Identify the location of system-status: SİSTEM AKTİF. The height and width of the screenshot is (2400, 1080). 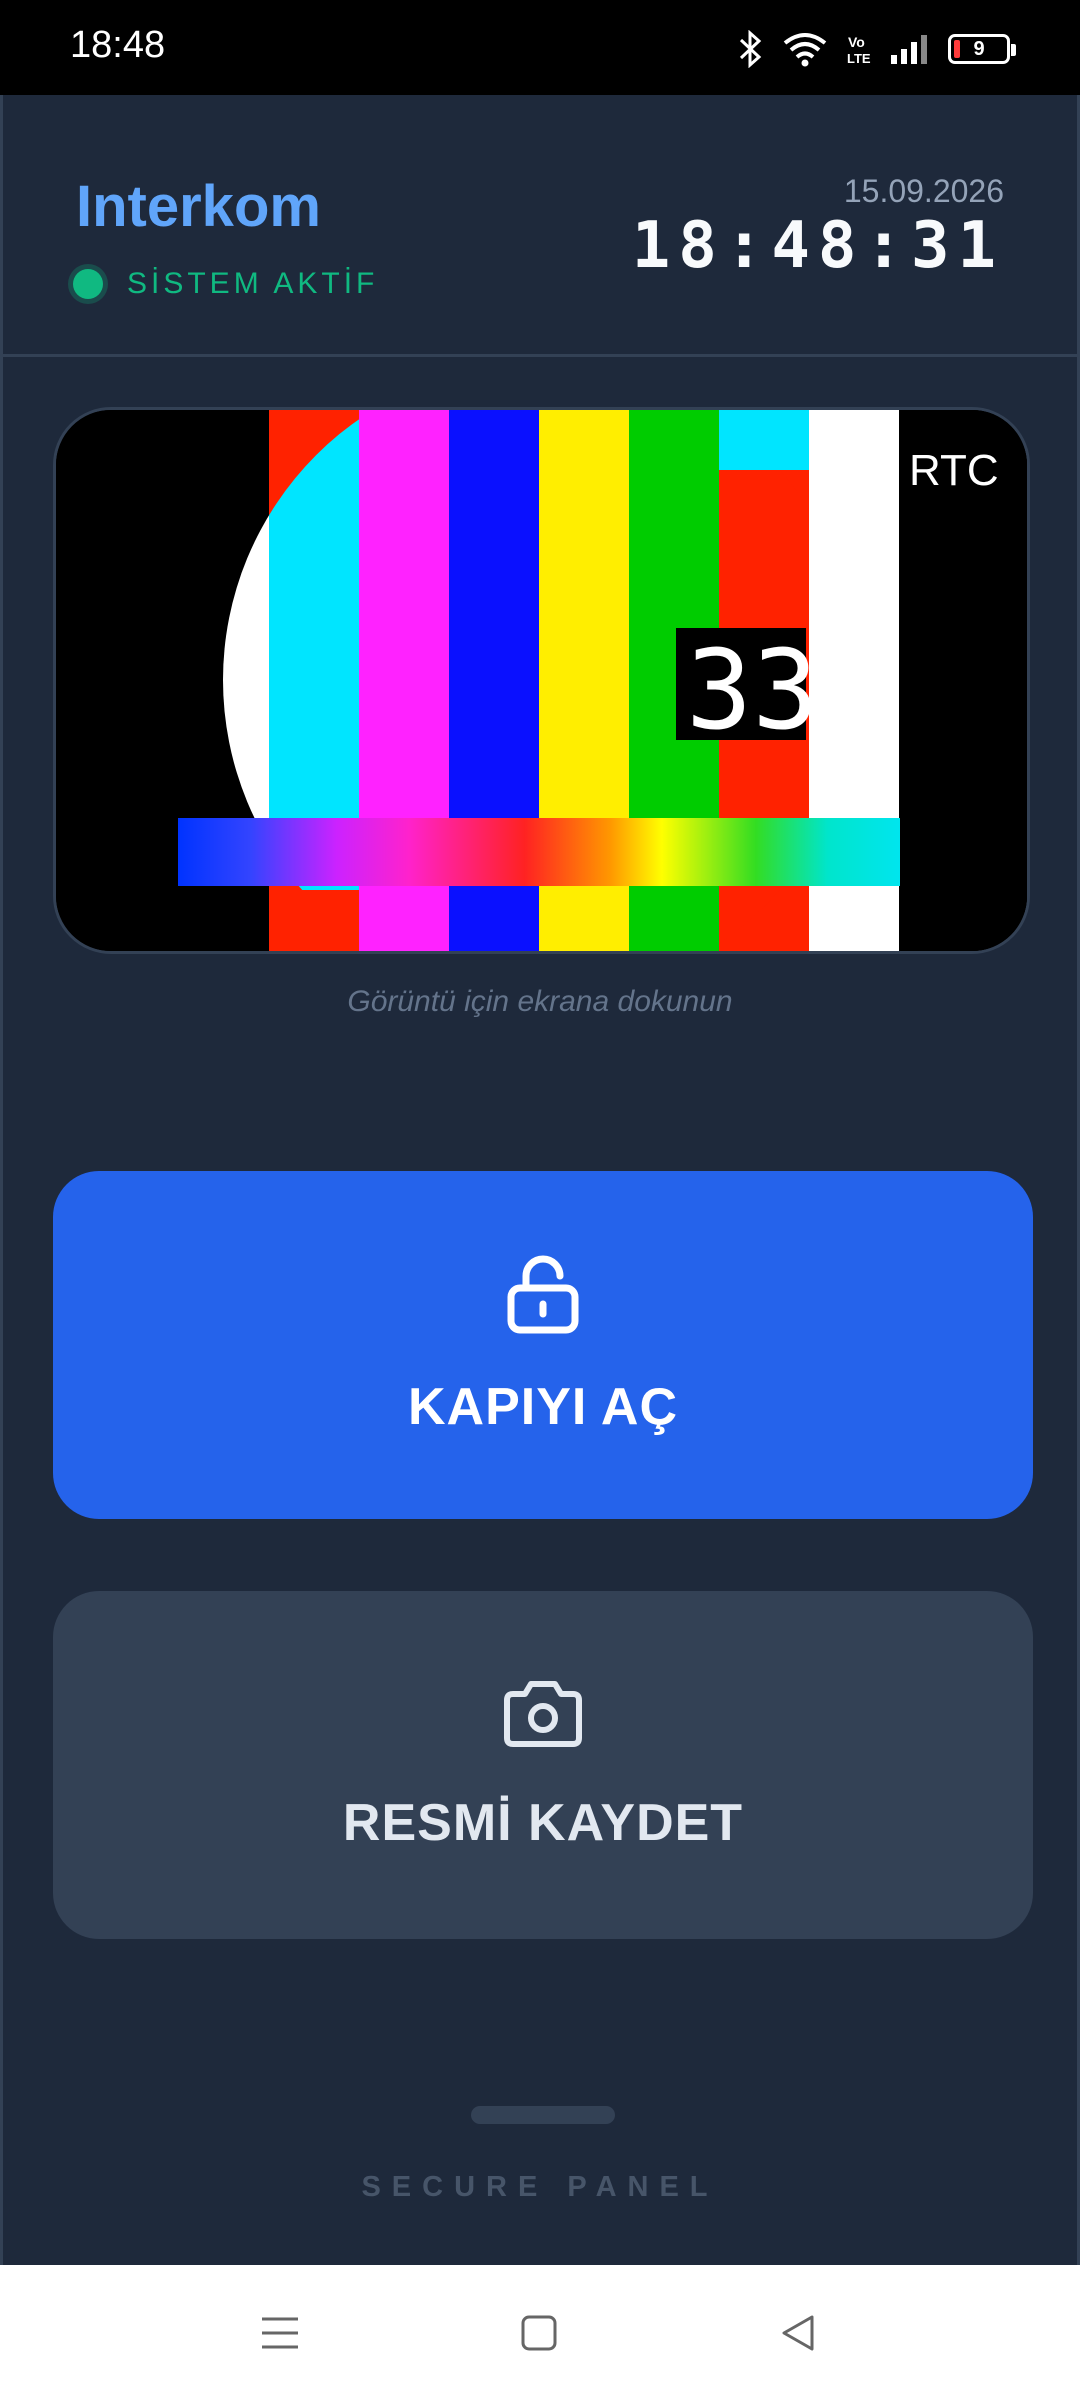
(225, 284).